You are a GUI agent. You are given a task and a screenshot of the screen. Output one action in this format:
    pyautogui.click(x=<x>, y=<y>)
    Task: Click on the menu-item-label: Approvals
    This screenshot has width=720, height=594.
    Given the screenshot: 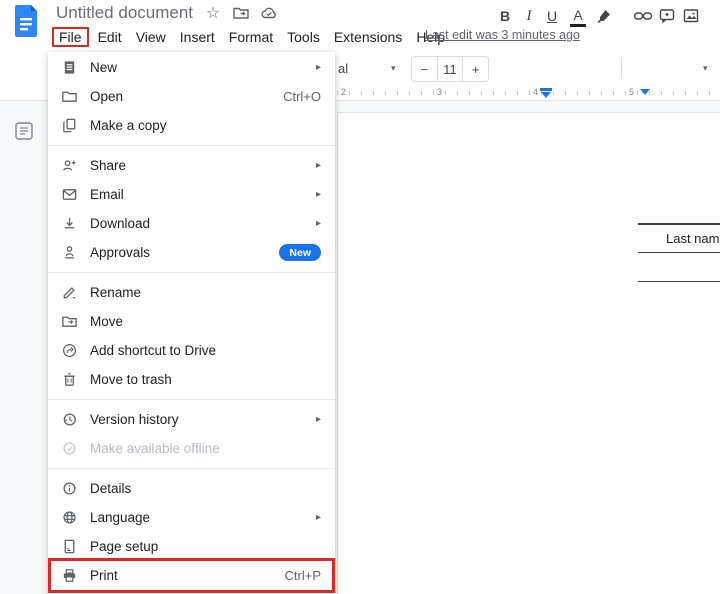 What is the action you would take?
    pyautogui.click(x=120, y=252)
    